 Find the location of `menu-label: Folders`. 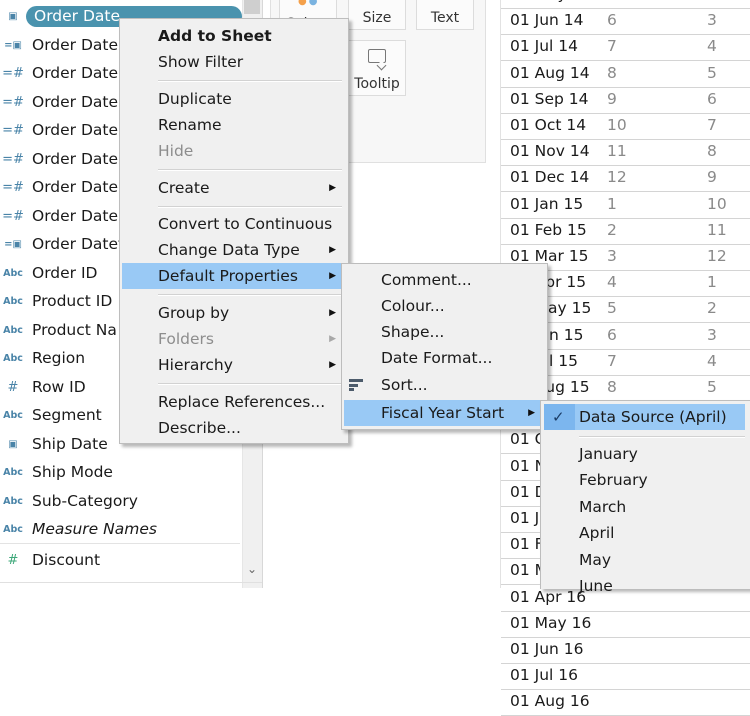

menu-label: Folders is located at coordinates (186, 339).